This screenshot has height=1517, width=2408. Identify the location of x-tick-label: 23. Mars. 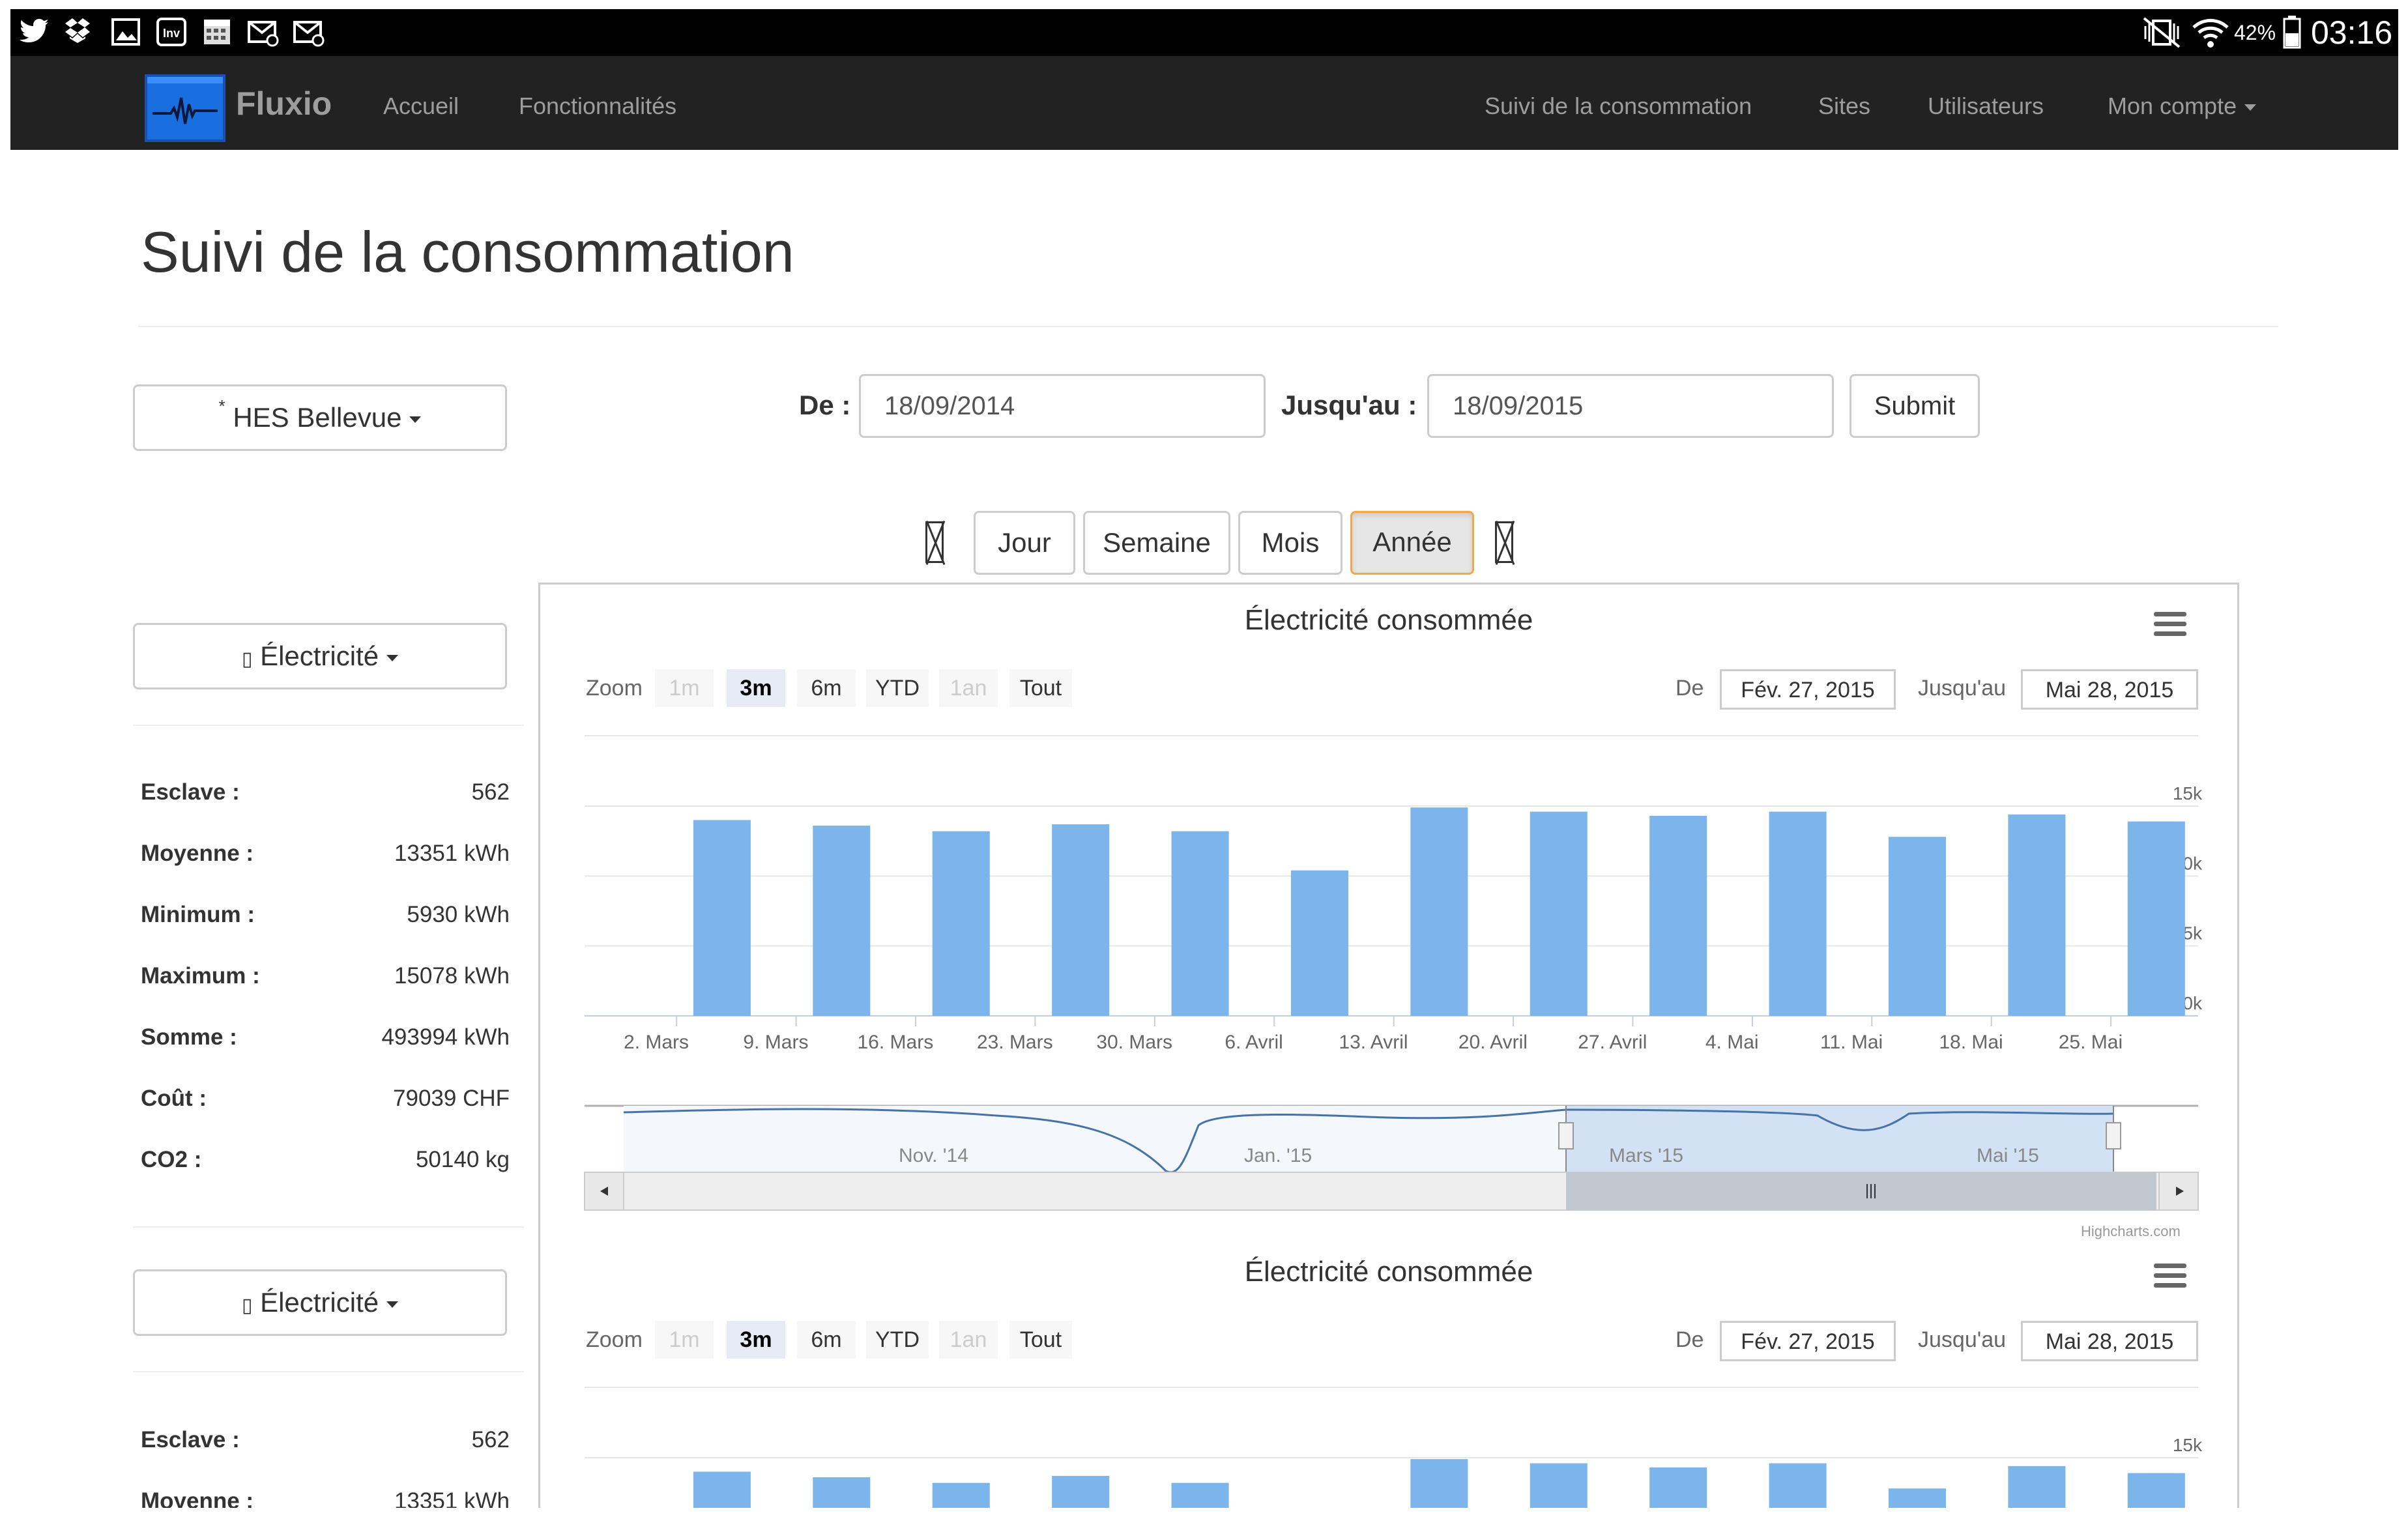
(1015, 1042).